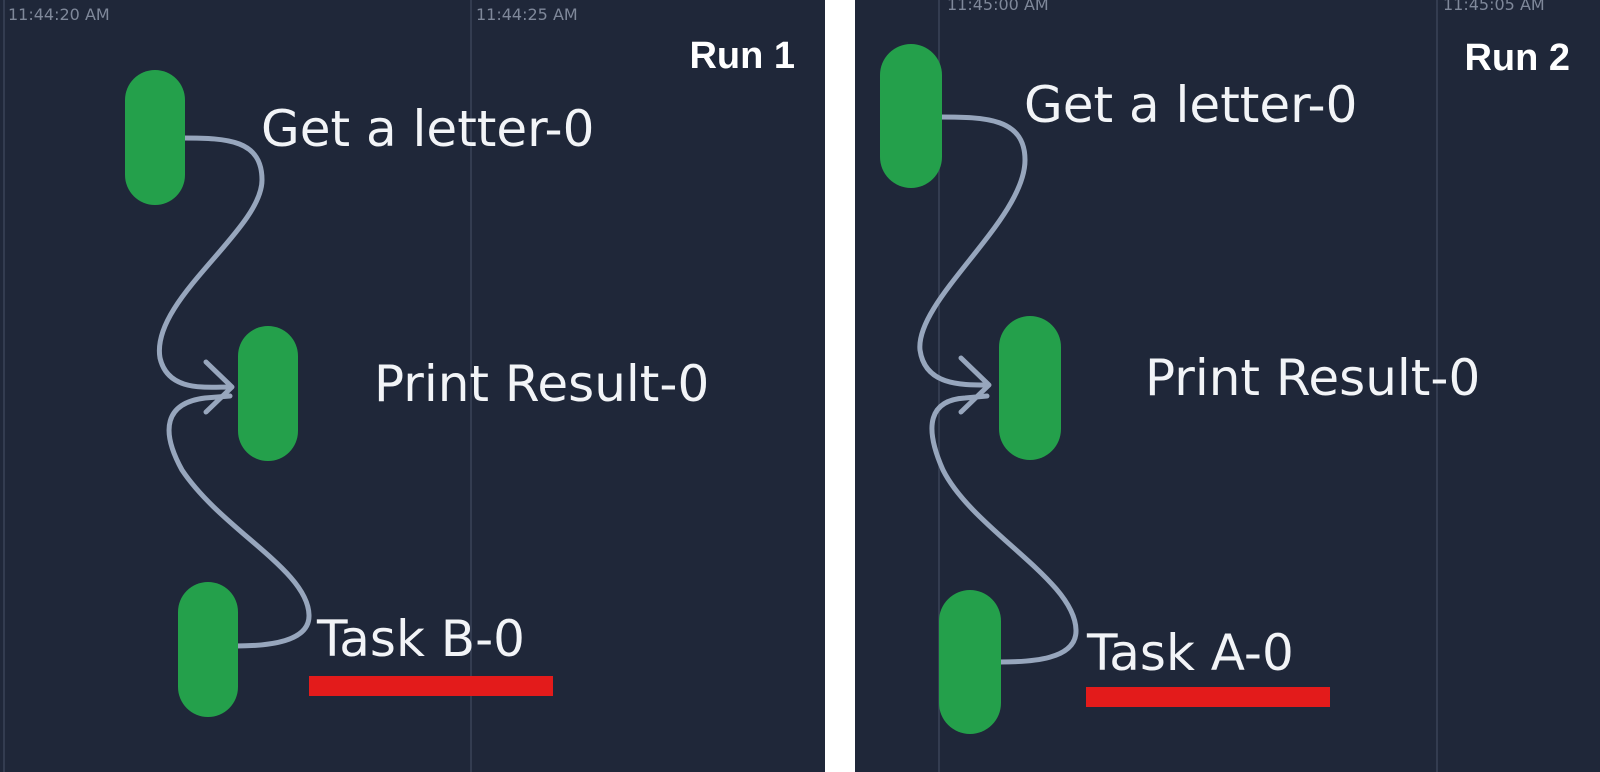 The image size is (1600, 772). Describe the element at coordinates (1494, 7) in the screenshot. I see `timestamp-label: 11:45:05 AM` at that location.